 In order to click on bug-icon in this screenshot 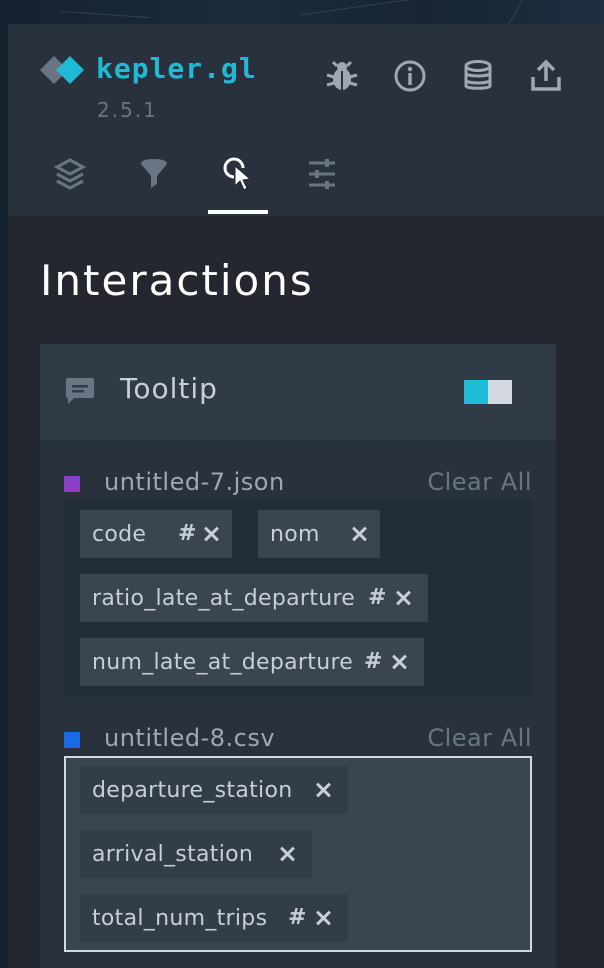, I will do `click(342, 75)`.